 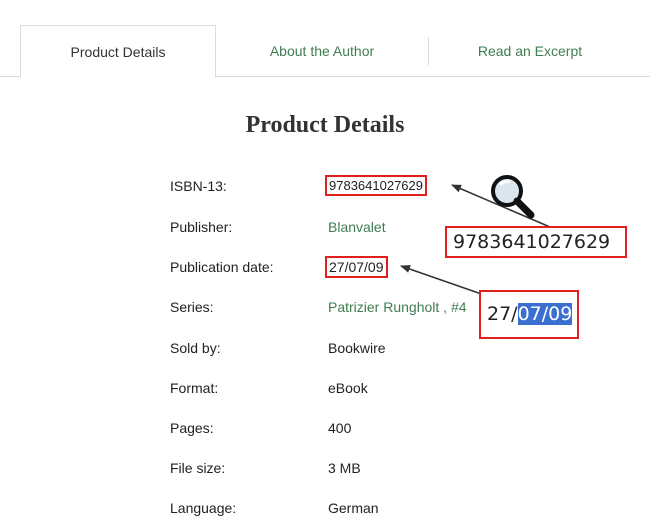 I want to click on series-link: Patrizier Rungholt , #4, so click(x=397, y=307).